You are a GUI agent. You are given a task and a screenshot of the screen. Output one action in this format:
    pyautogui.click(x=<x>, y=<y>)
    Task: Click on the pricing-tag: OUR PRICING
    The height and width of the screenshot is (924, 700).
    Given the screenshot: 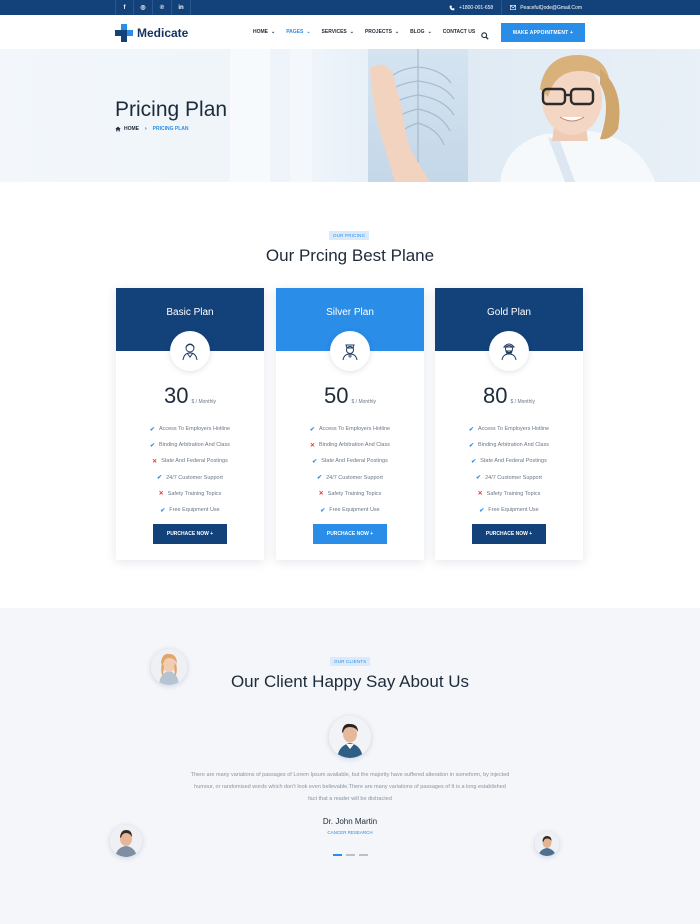 What is the action you would take?
    pyautogui.click(x=349, y=235)
    